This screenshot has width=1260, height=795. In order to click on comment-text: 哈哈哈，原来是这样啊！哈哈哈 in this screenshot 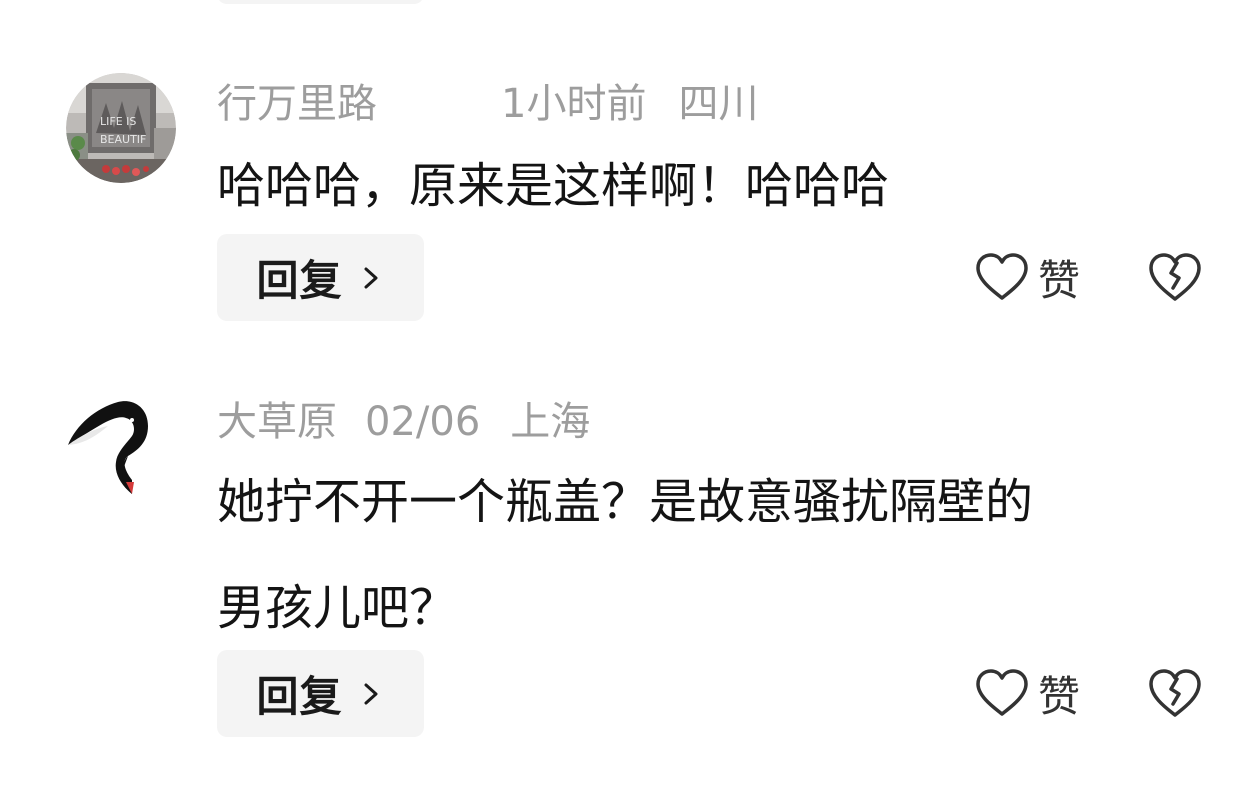, I will do `click(553, 186)`.